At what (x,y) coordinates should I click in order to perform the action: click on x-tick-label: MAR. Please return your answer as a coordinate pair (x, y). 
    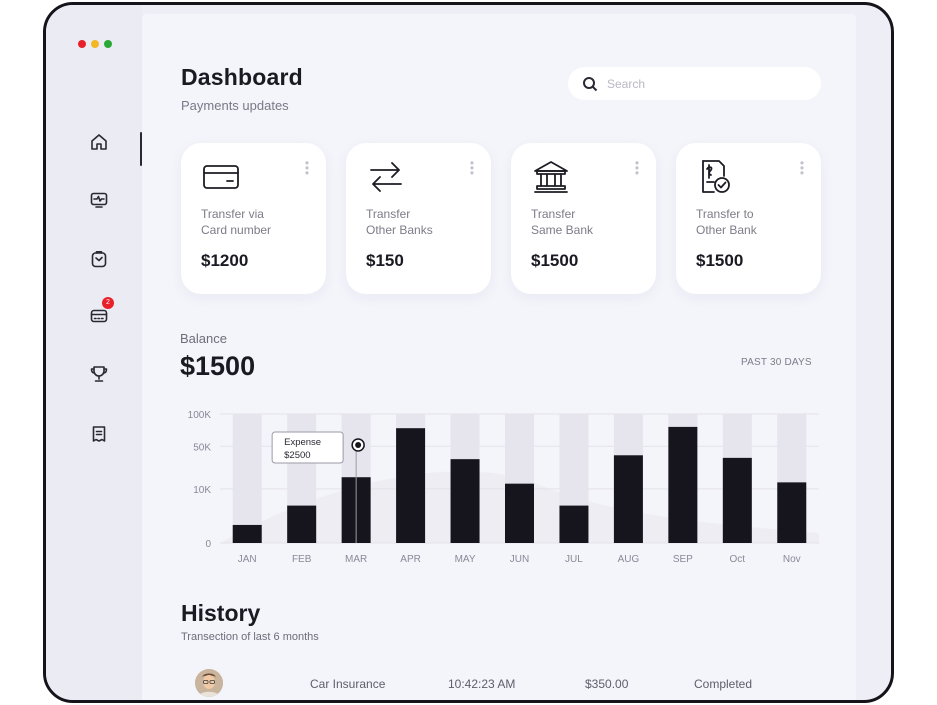
    Looking at the image, I should click on (356, 559).